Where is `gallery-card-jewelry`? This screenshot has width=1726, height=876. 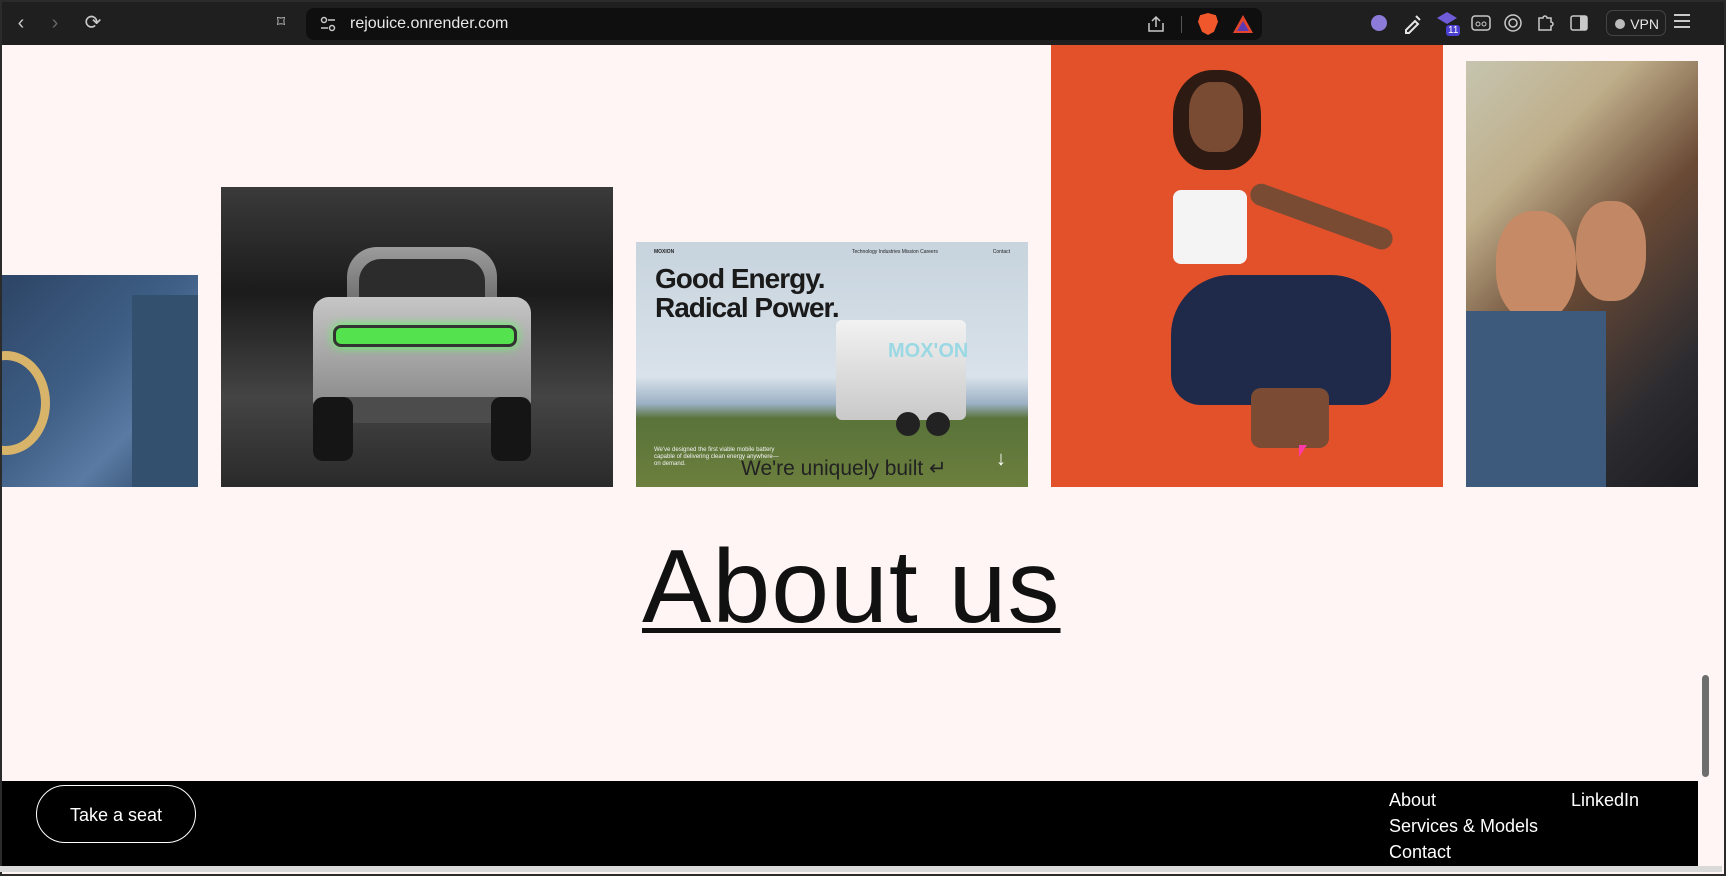
gallery-card-jewelry is located at coordinates (100, 381).